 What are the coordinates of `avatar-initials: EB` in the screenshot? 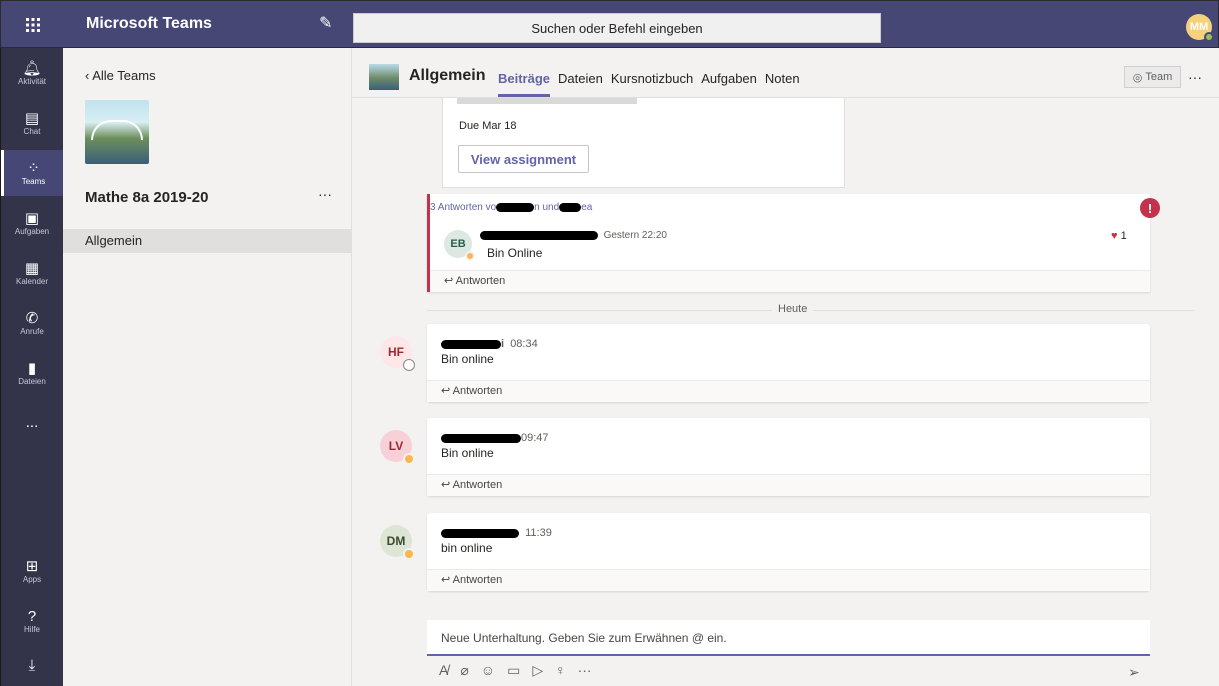 It's located at (458, 244).